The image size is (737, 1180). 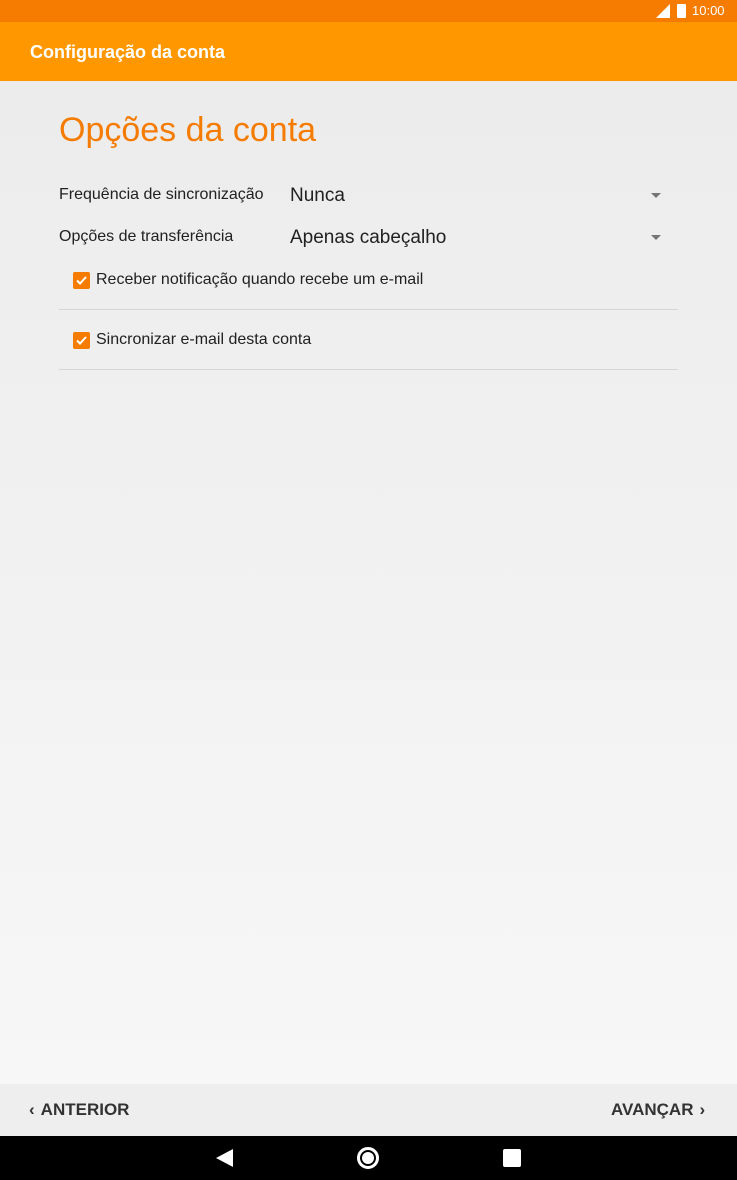 I want to click on next-button: AVANÇAR ›, so click(x=658, y=1110).